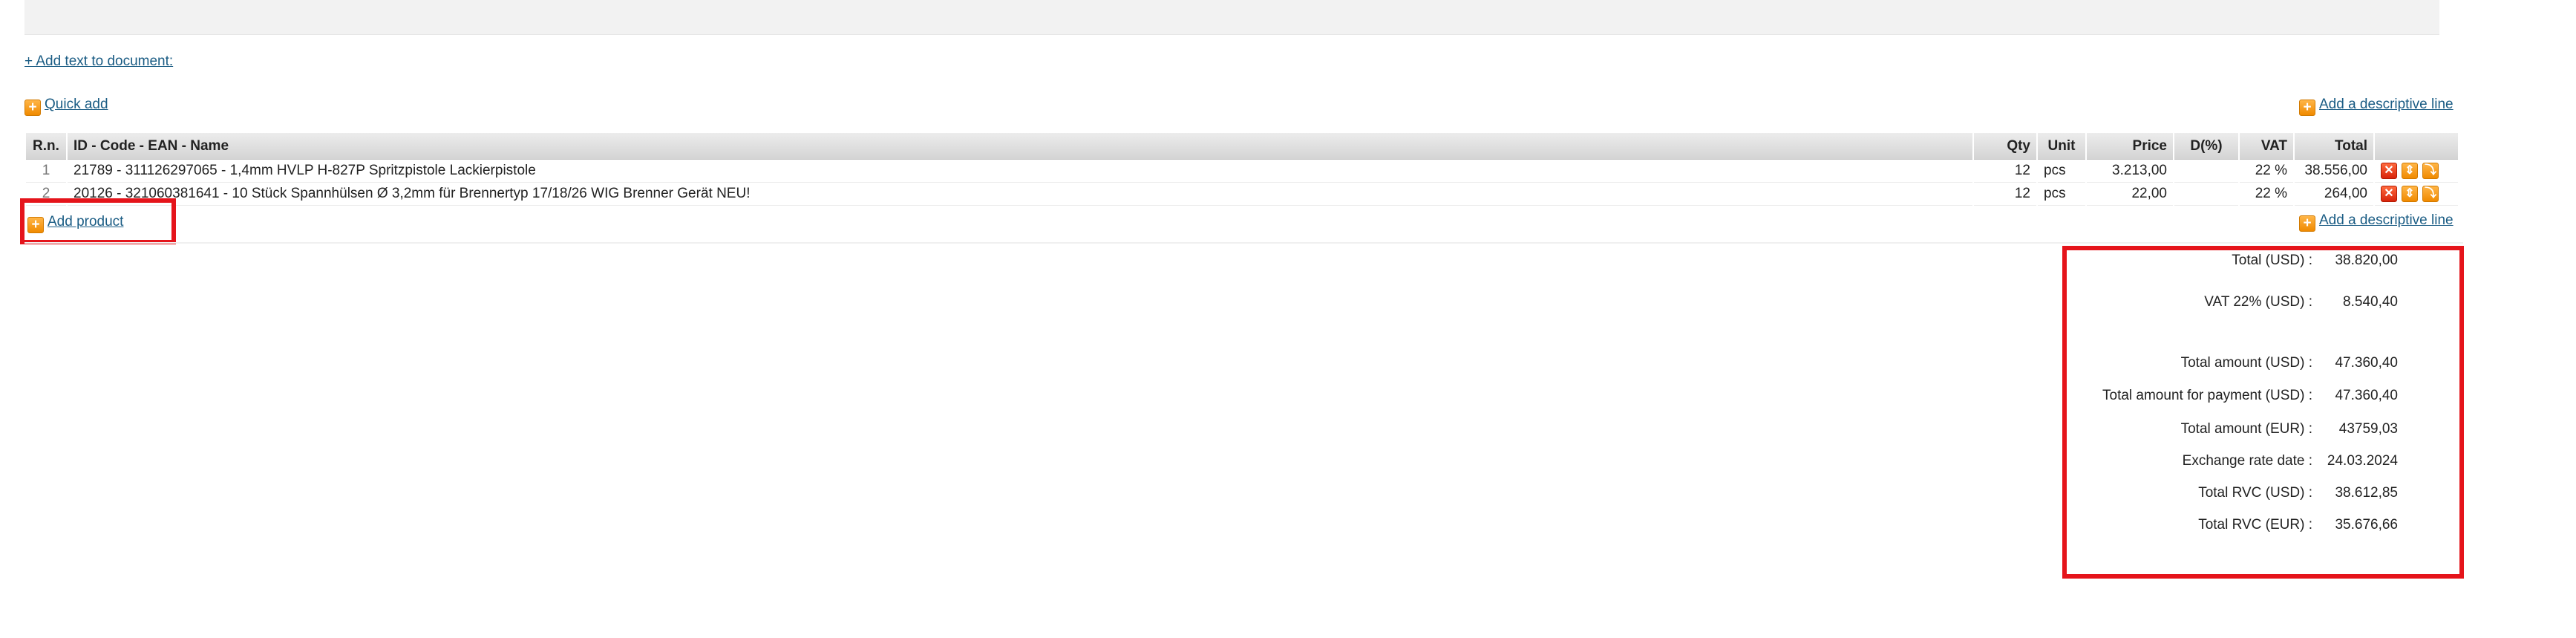  Describe the element at coordinates (46, 146) in the screenshot. I see `column-header-rn: R.n.` at that location.